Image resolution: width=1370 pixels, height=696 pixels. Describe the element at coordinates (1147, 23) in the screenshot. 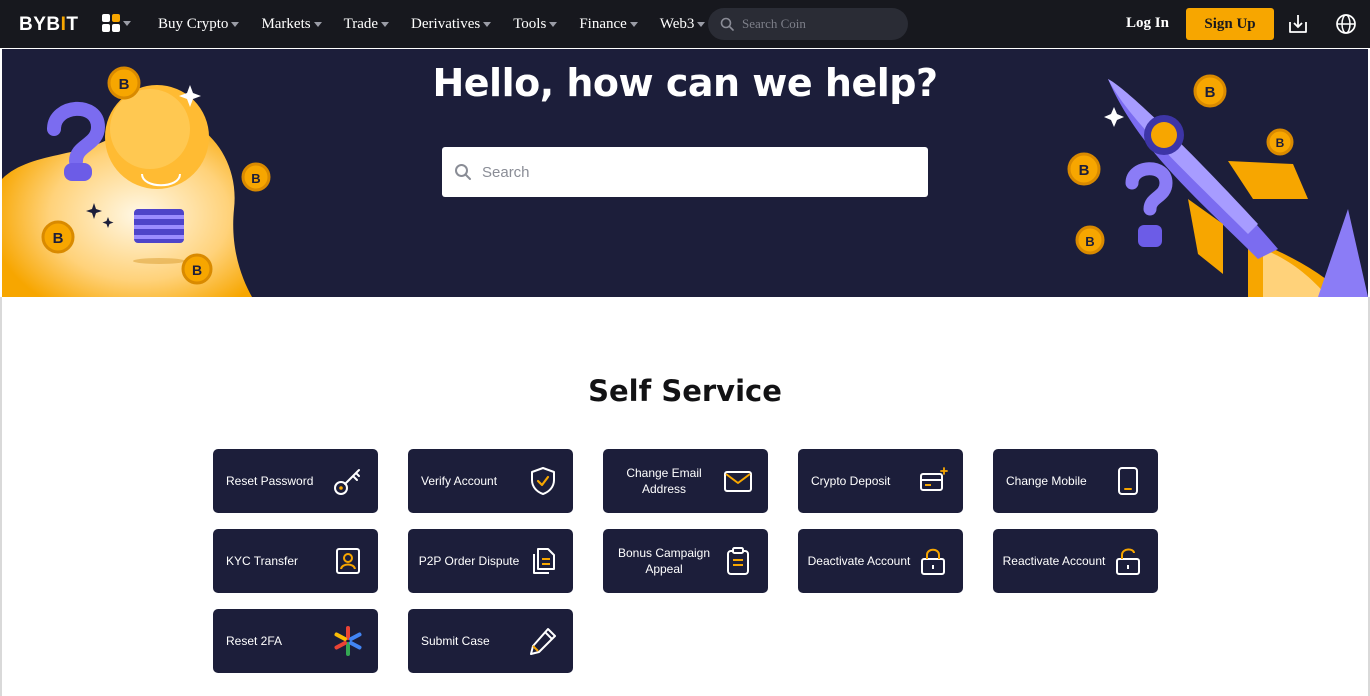

I see `login-link: Log In` at that location.